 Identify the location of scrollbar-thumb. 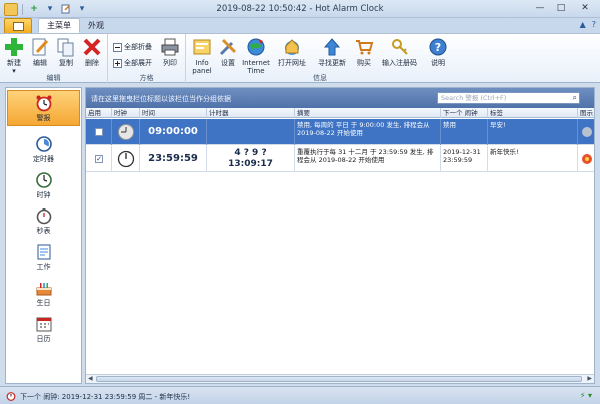
(339, 379).